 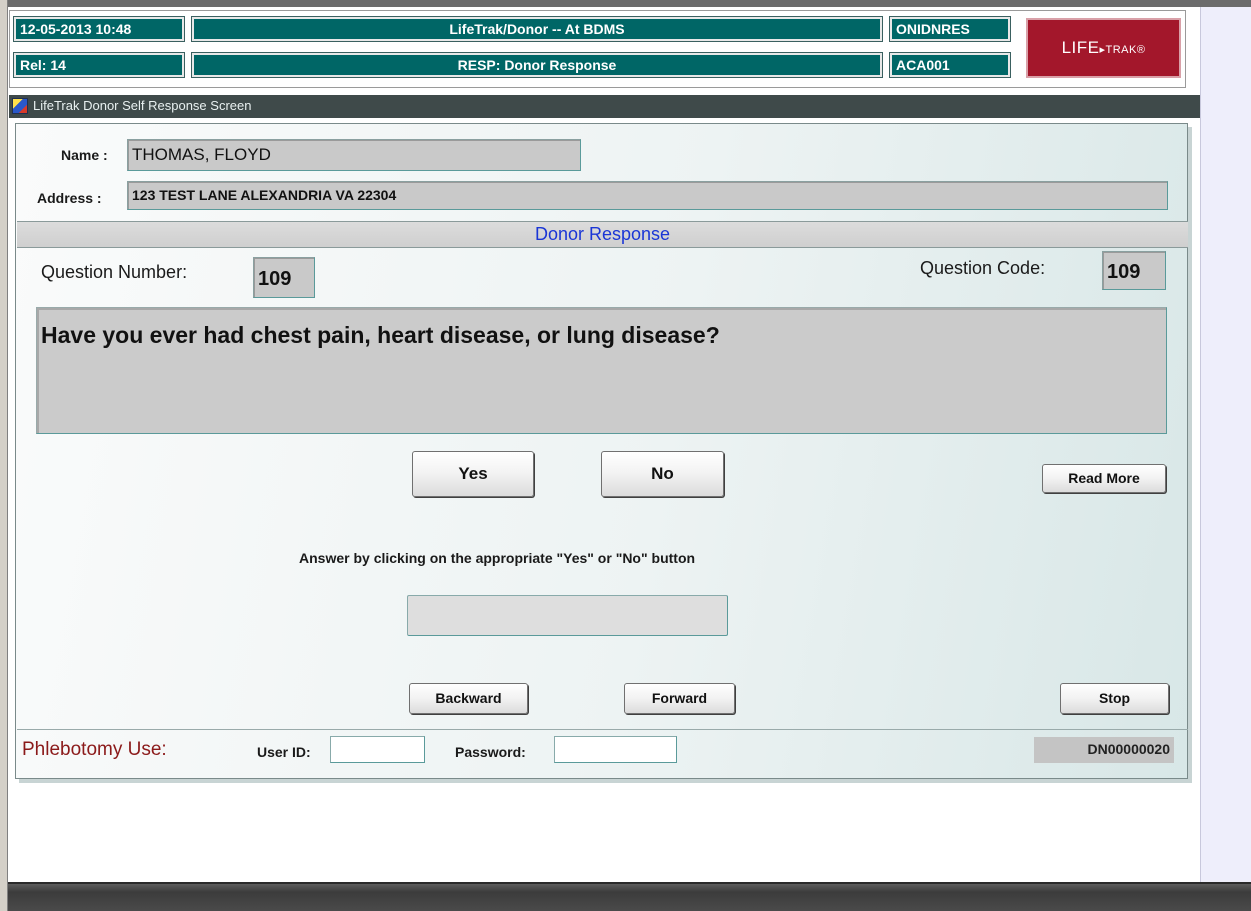 I want to click on section-title-bar: Donor Response, so click(x=602, y=234).